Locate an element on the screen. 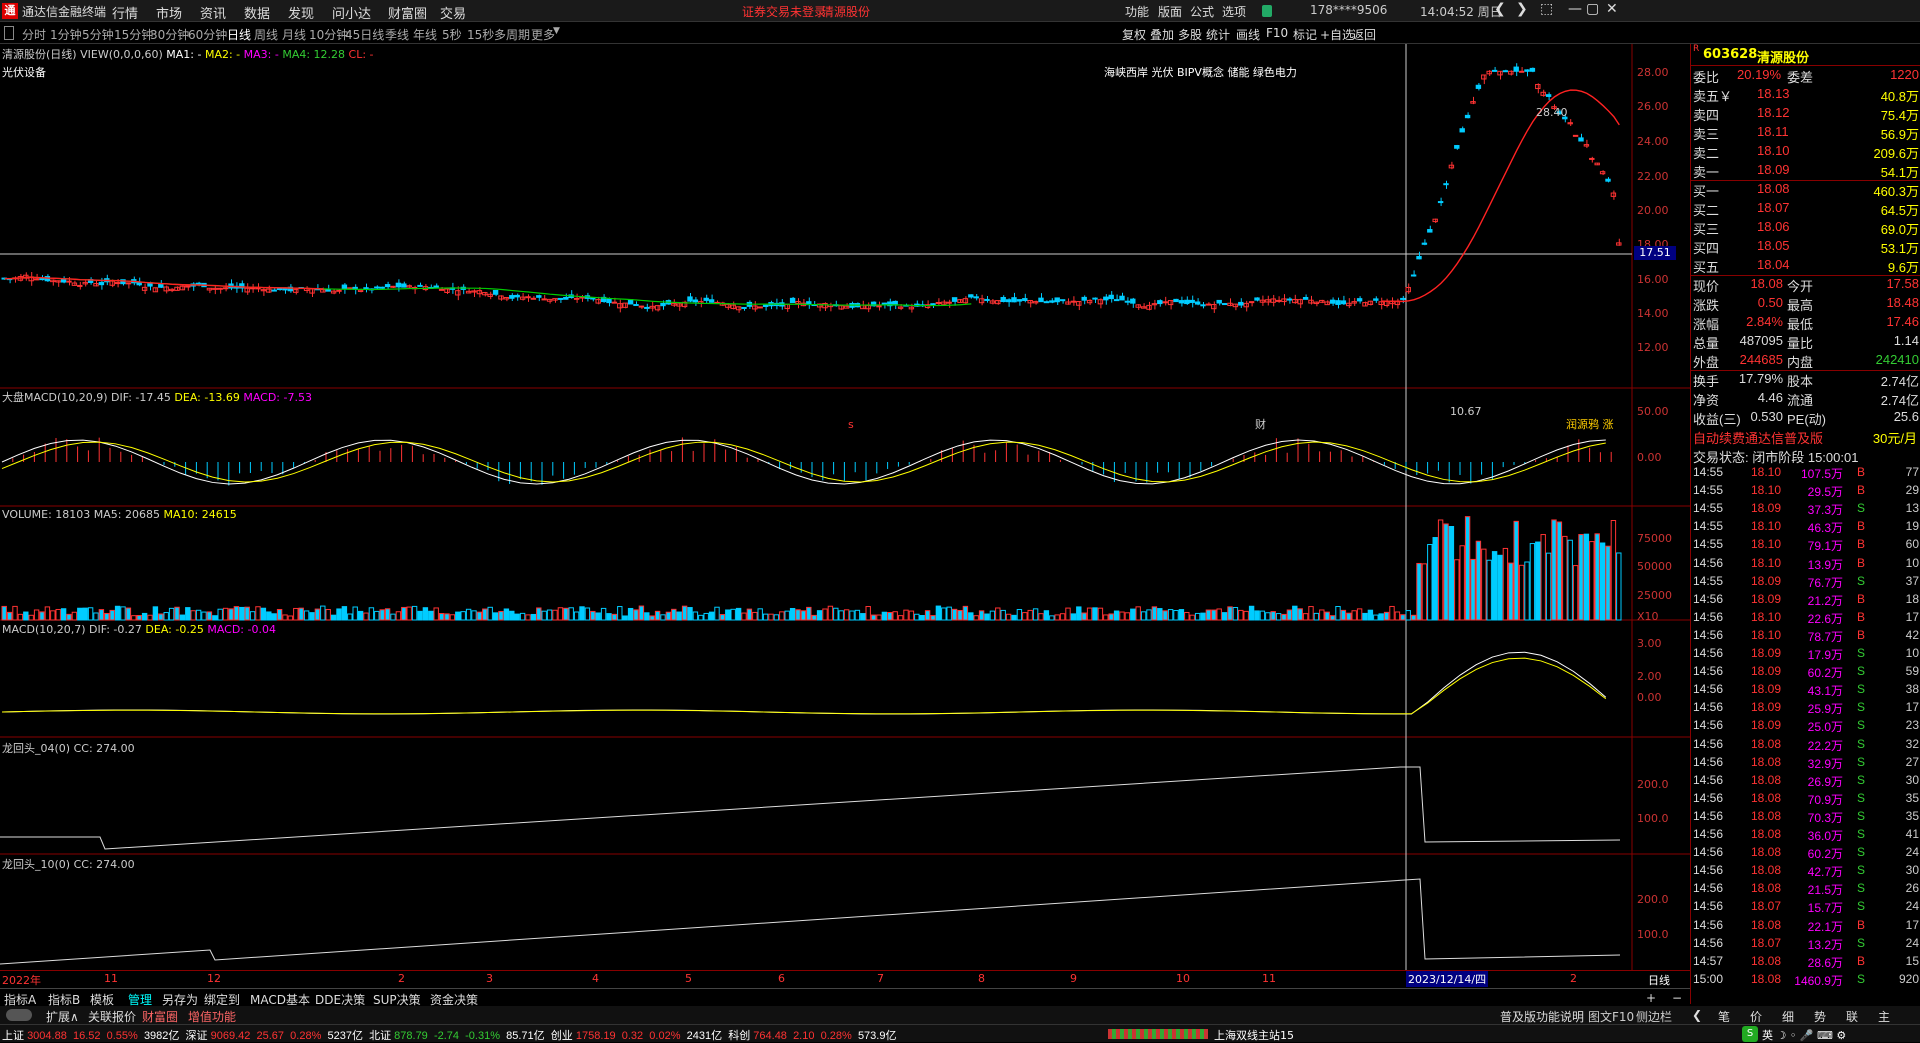  rtab-lian: 联 is located at coordinates (1852, 1016).